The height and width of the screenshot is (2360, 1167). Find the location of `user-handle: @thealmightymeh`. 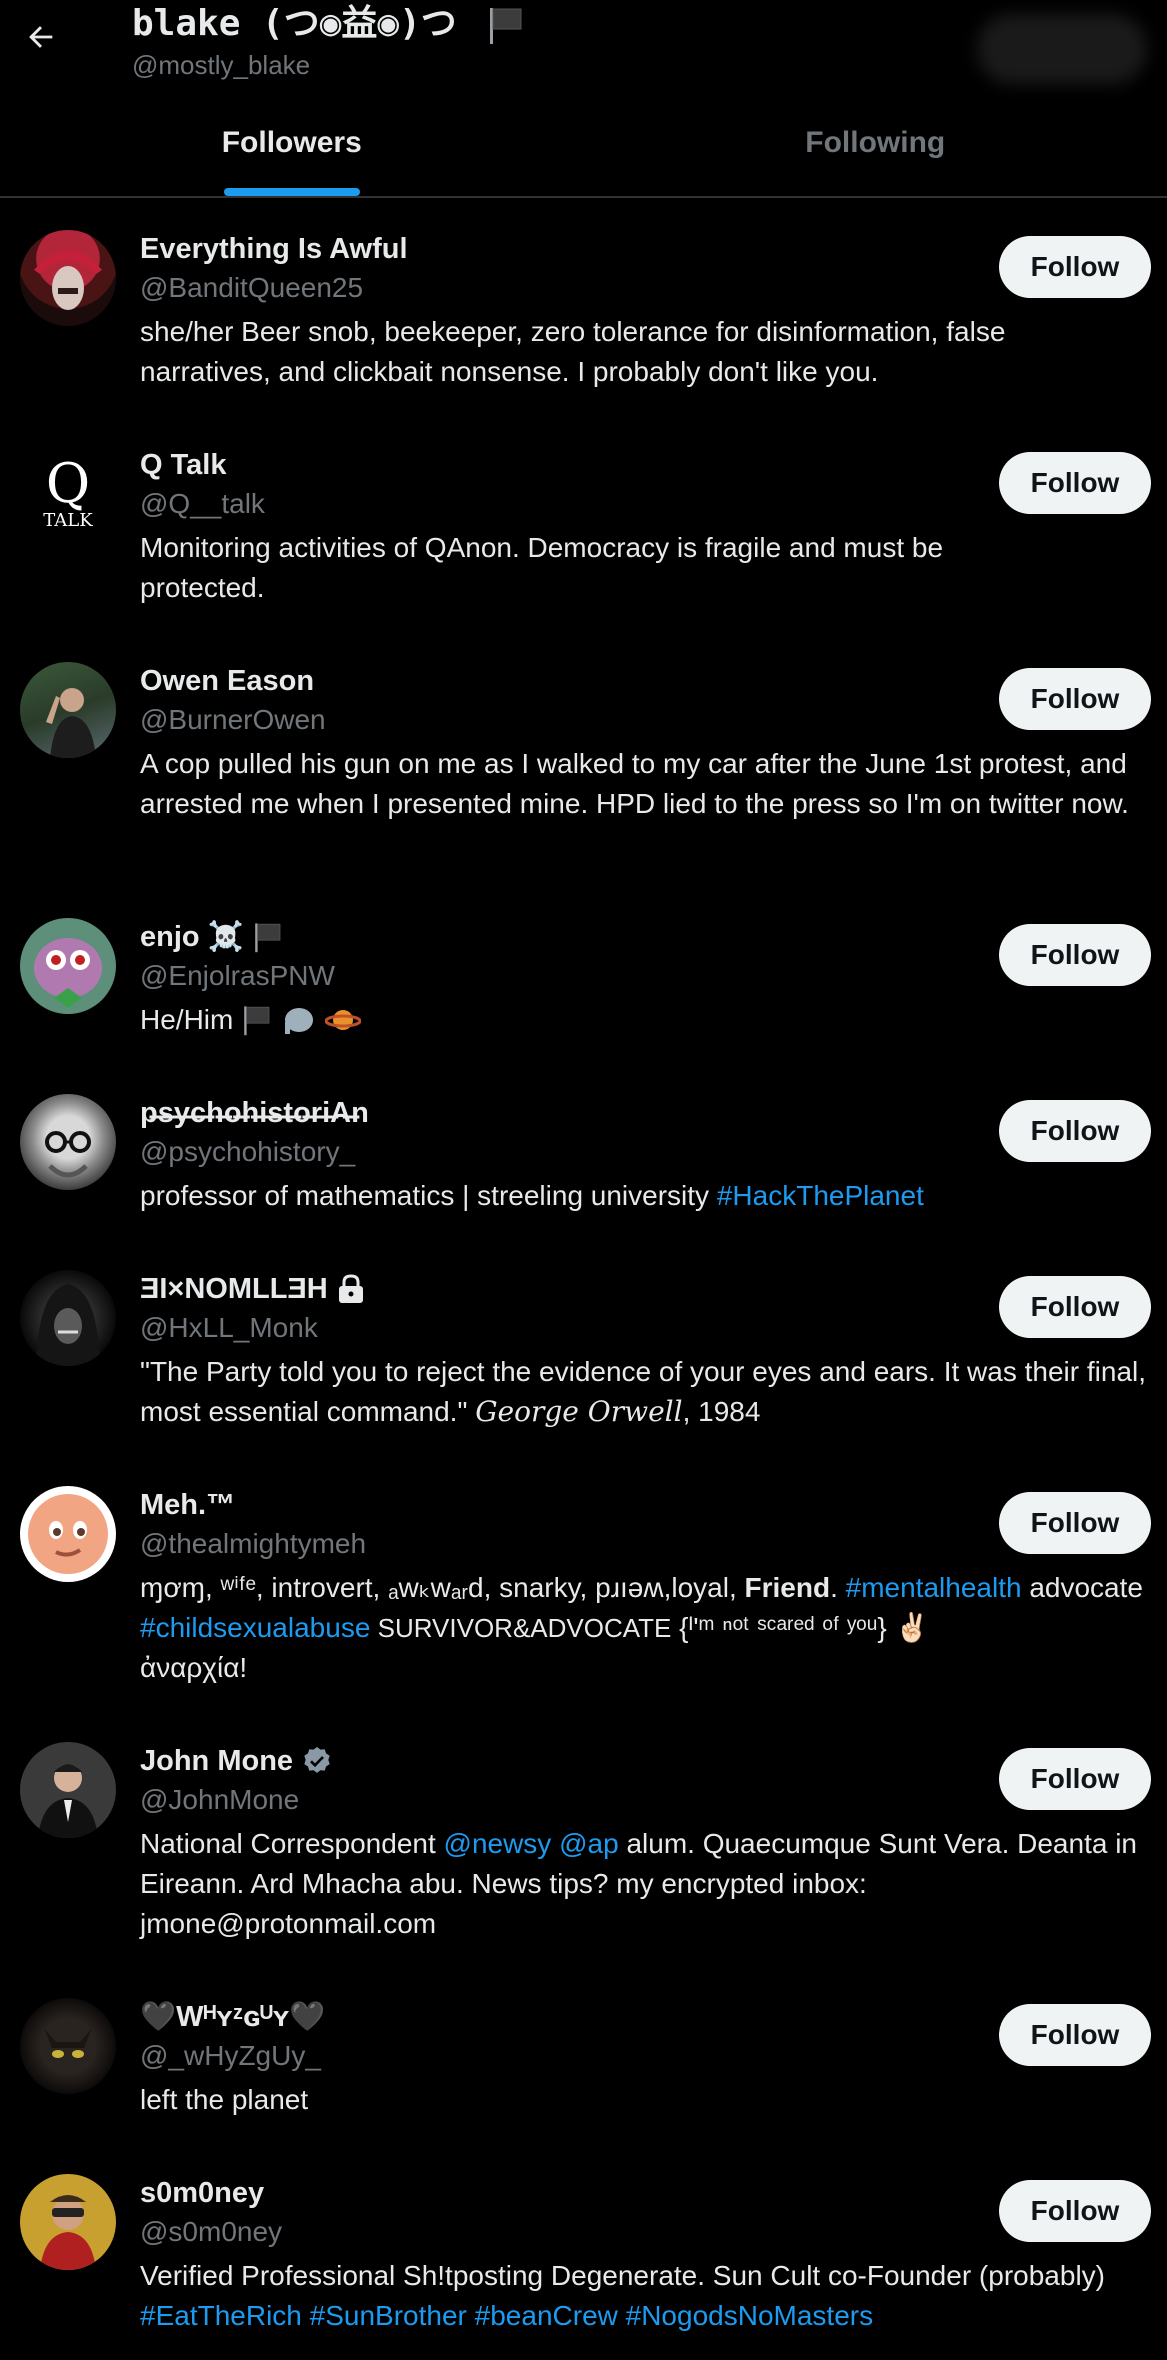

user-handle: @thealmightymeh is located at coordinates (643, 1544).